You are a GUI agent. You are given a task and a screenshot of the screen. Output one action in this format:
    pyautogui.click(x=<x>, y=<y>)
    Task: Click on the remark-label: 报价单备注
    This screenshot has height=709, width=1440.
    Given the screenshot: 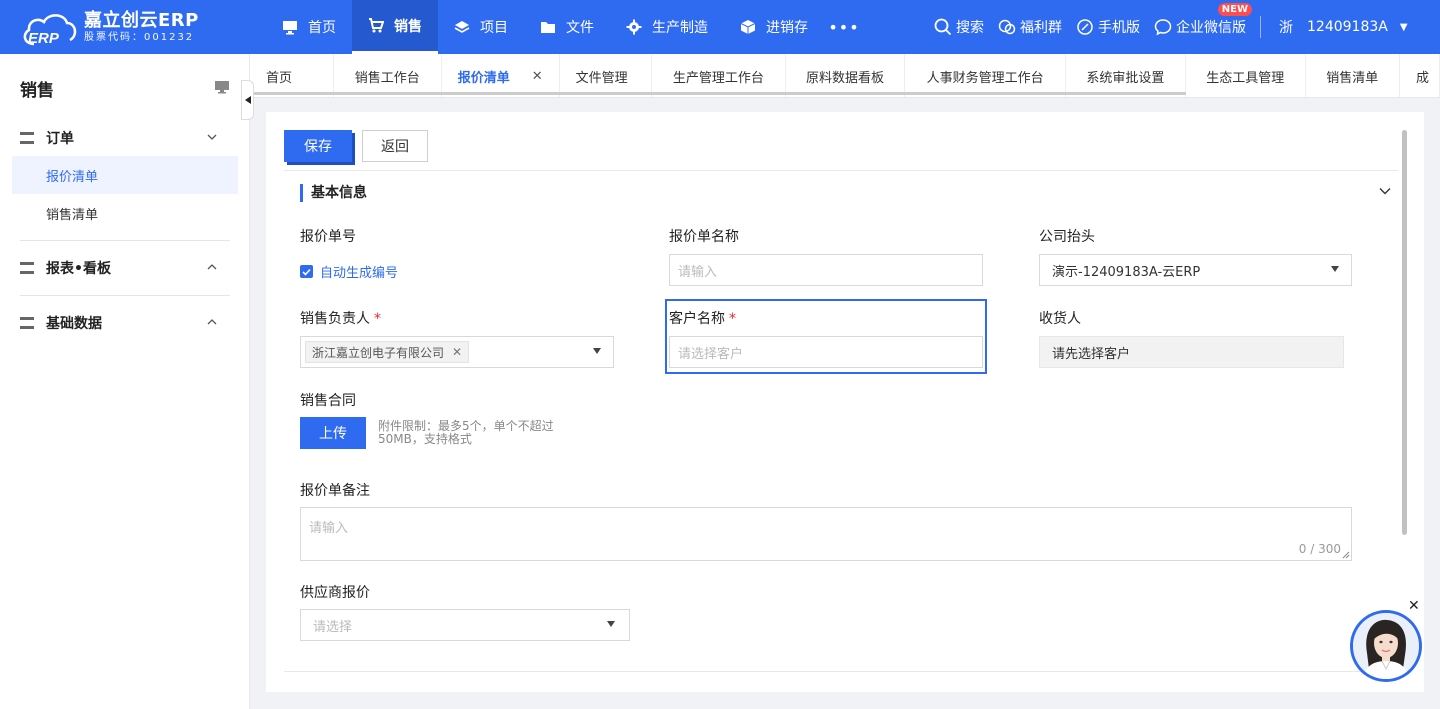 What is the action you would take?
    pyautogui.click(x=335, y=491)
    